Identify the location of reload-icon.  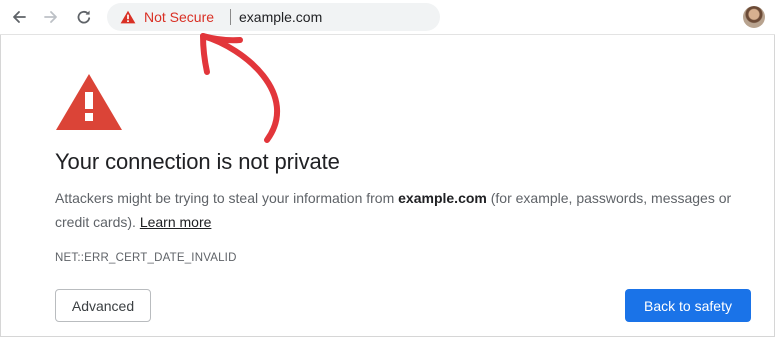
(84, 17).